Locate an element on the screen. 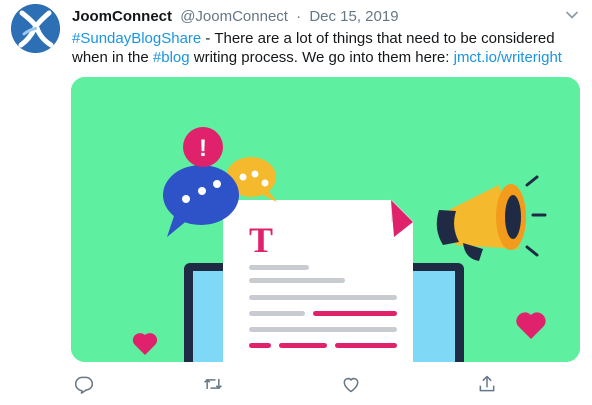 Image resolution: width=592 pixels, height=405 pixels. reply-button is located at coordinates (84, 384).